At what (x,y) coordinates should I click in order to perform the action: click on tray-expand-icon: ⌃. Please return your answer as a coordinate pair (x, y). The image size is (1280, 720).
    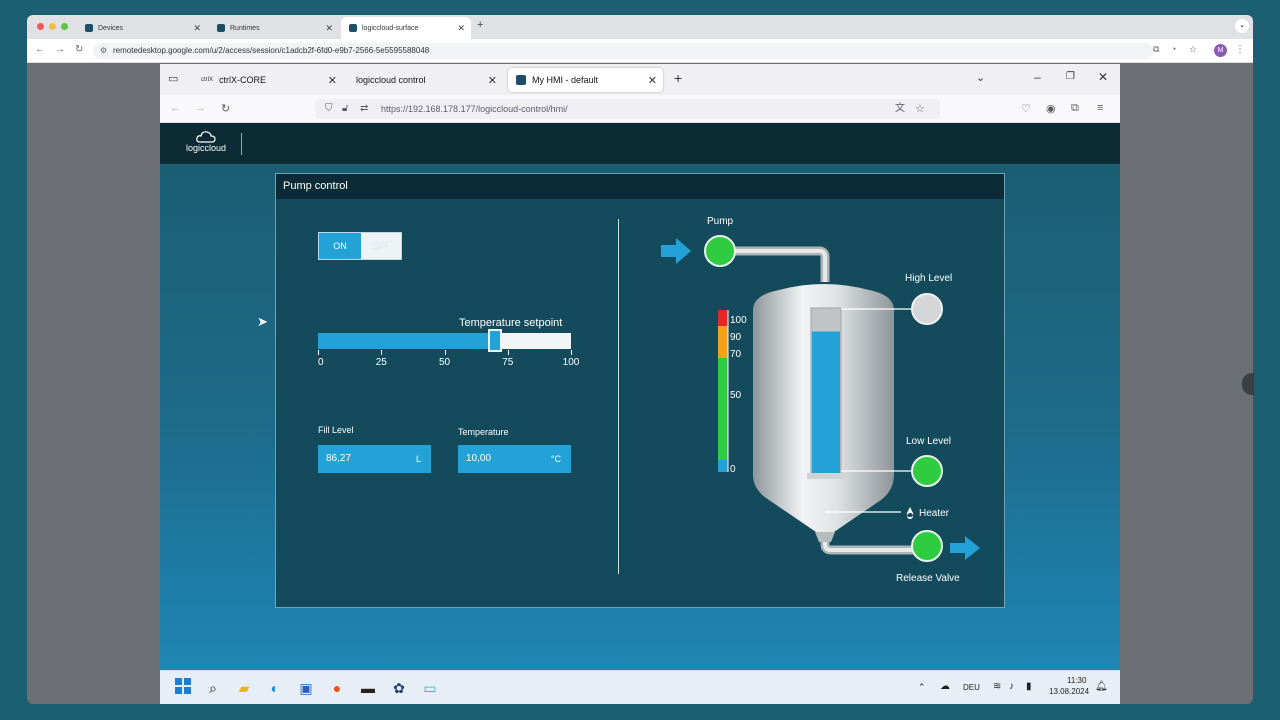
    Looking at the image, I should click on (922, 687).